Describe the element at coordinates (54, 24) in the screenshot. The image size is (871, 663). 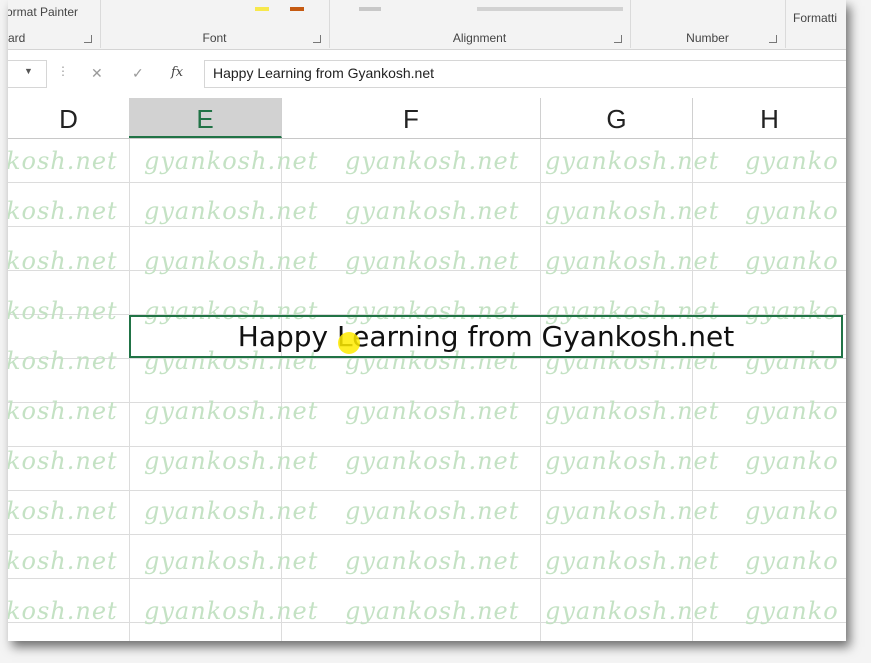
I see `clipboard-group: ormat Painter ard` at that location.